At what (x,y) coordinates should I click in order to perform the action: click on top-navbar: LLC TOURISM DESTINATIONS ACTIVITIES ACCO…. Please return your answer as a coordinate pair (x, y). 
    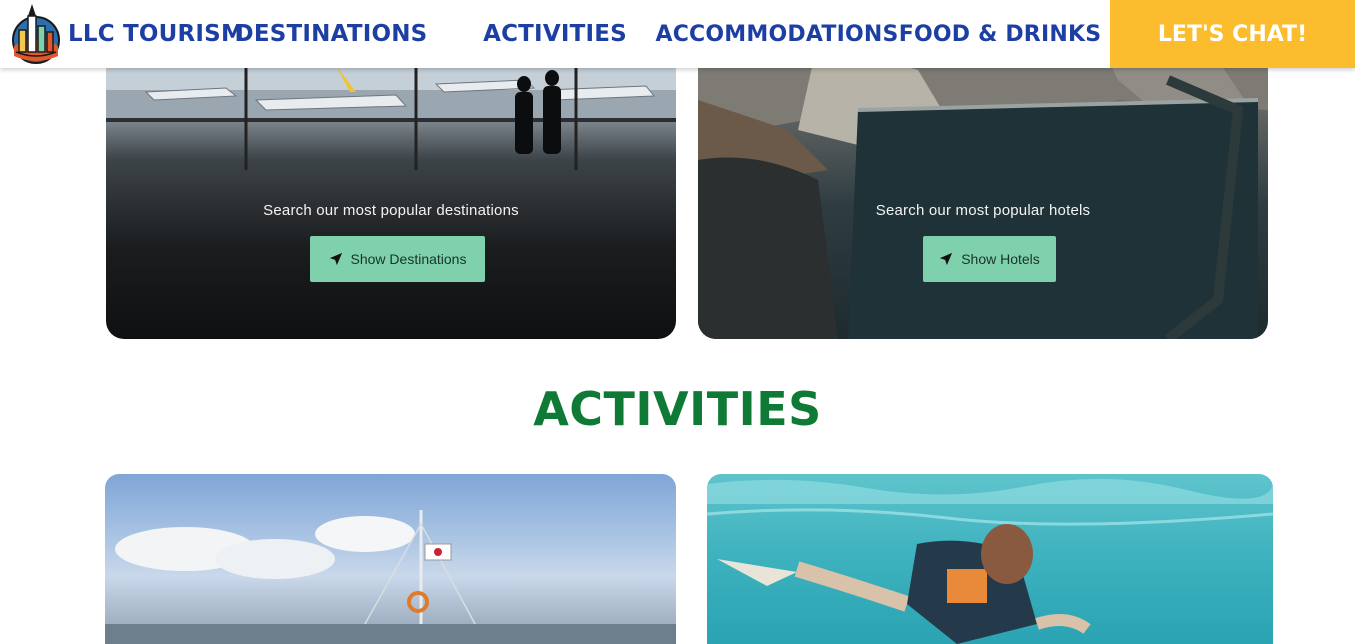
    Looking at the image, I should click on (677, 34).